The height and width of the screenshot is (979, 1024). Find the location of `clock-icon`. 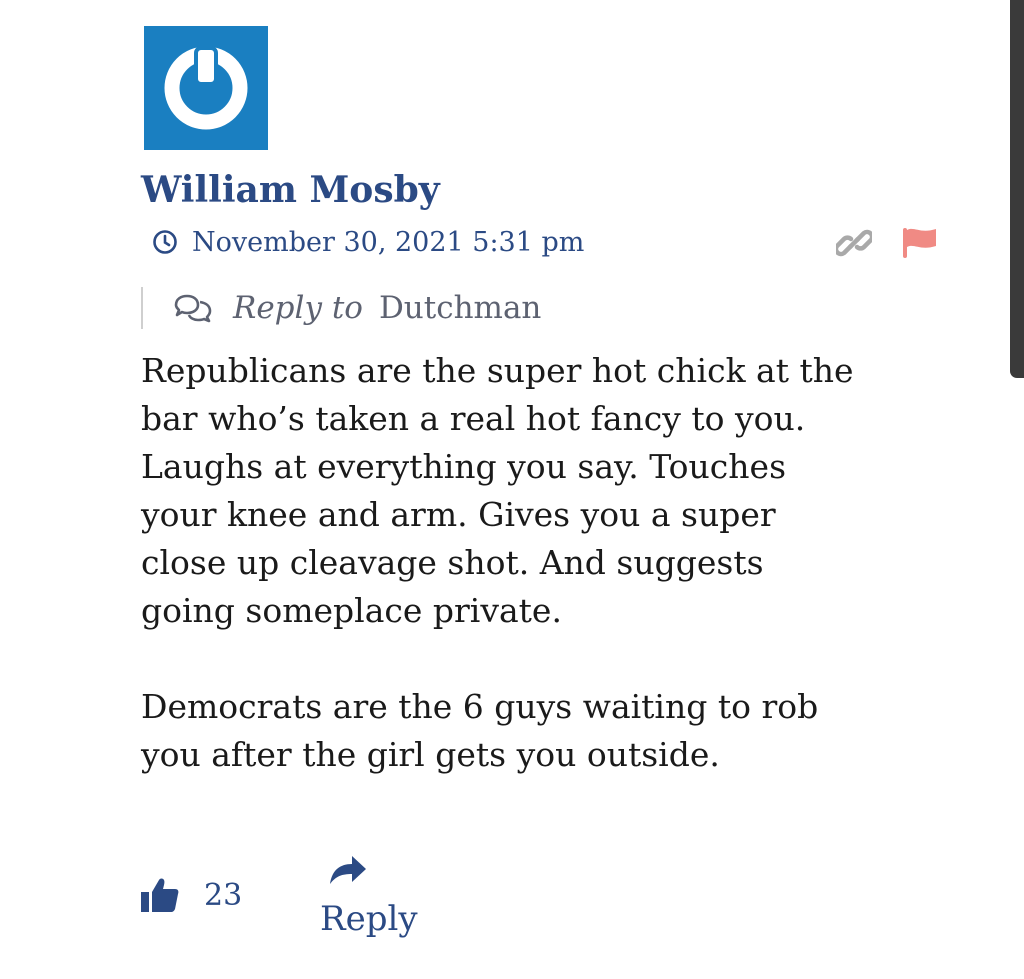

clock-icon is located at coordinates (165, 242).